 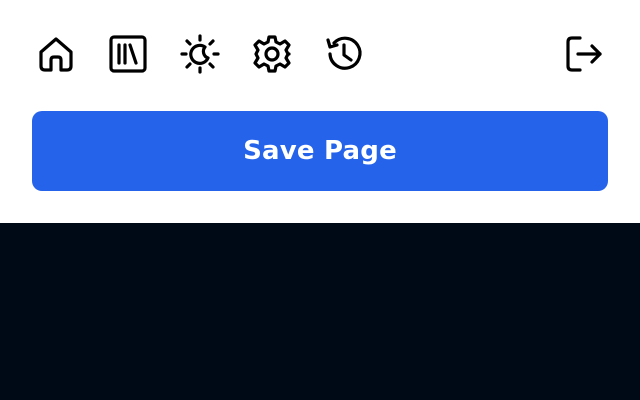 I want to click on home-icon, so click(x=56, y=54).